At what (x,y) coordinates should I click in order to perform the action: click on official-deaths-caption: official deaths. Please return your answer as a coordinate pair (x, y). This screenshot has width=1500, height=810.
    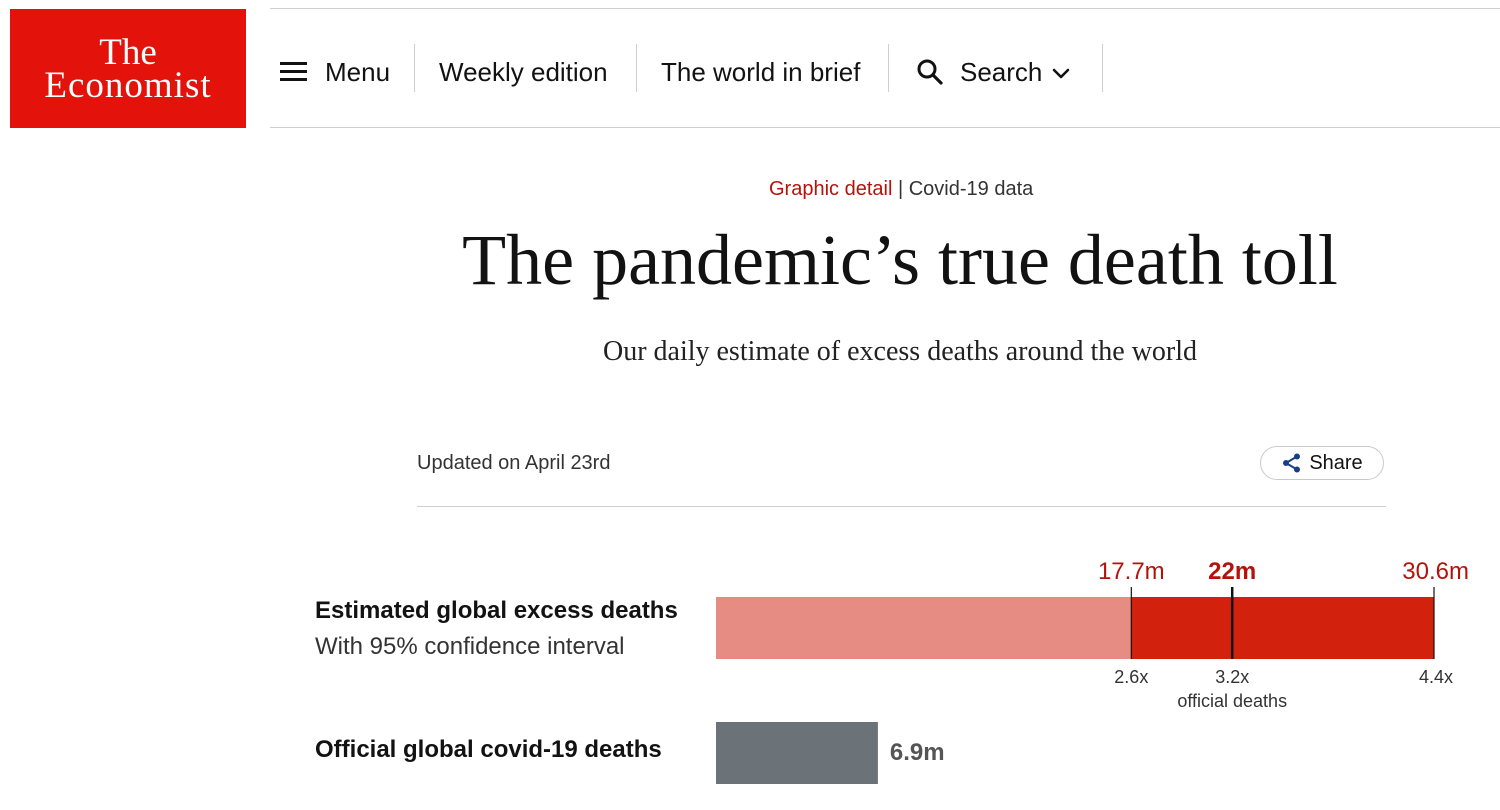
    Looking at the image, I should click on (1232, 701).